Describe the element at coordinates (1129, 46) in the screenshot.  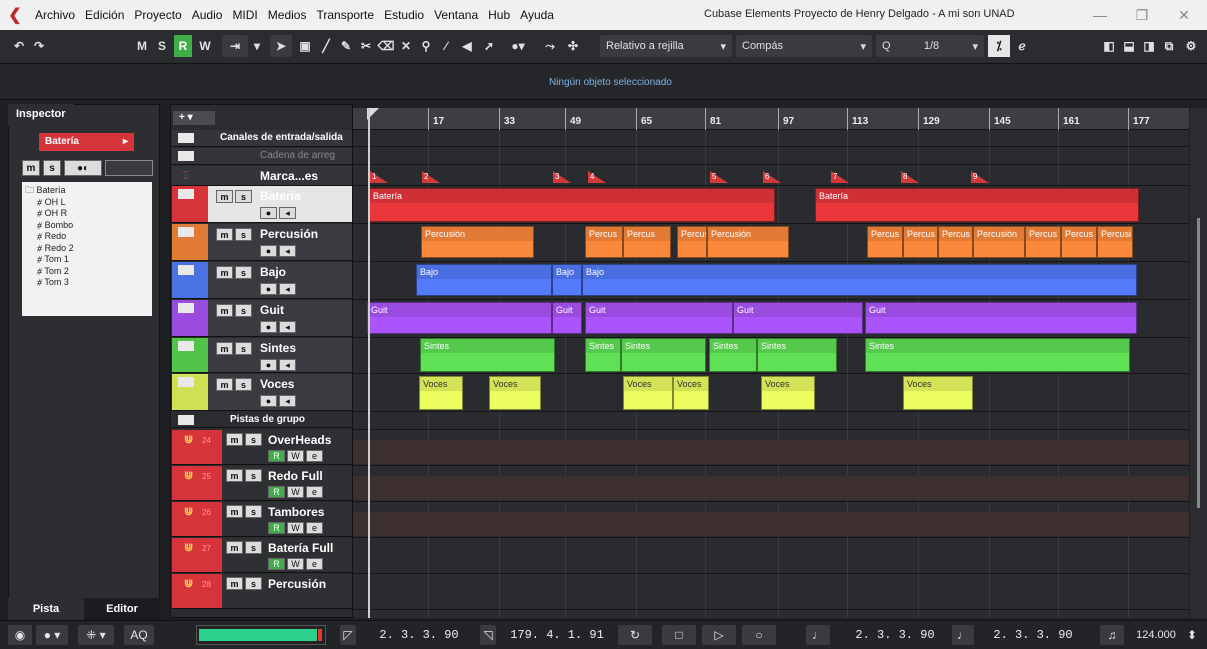
I see `lower-zone-icon: ⬓` at that location.